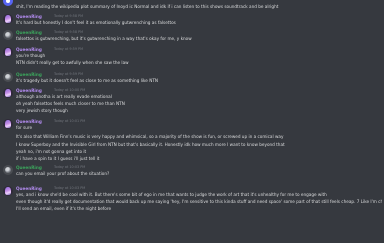  I want to click on message-text: very jewish story though, so click(42, 110).